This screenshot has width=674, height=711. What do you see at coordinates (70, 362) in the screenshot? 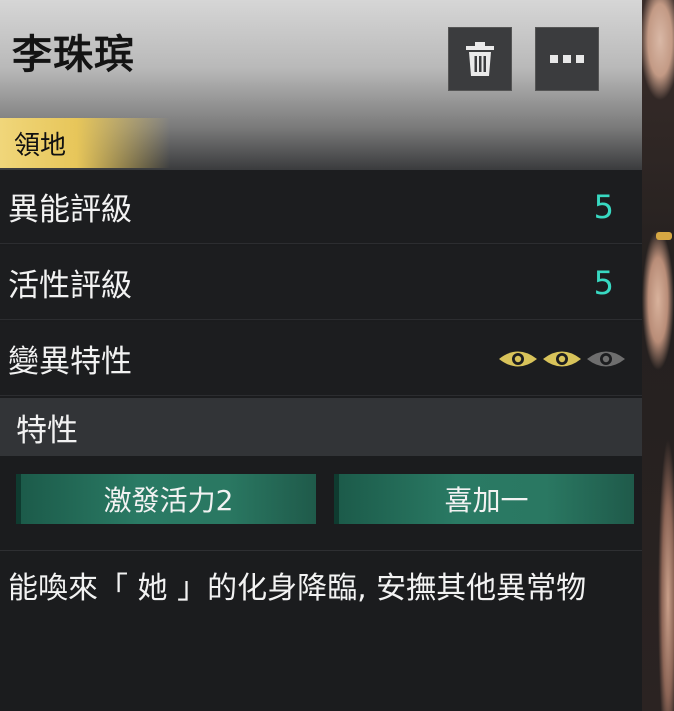
I see `stat-label: 變異特性` at bounding box center [70, 362].